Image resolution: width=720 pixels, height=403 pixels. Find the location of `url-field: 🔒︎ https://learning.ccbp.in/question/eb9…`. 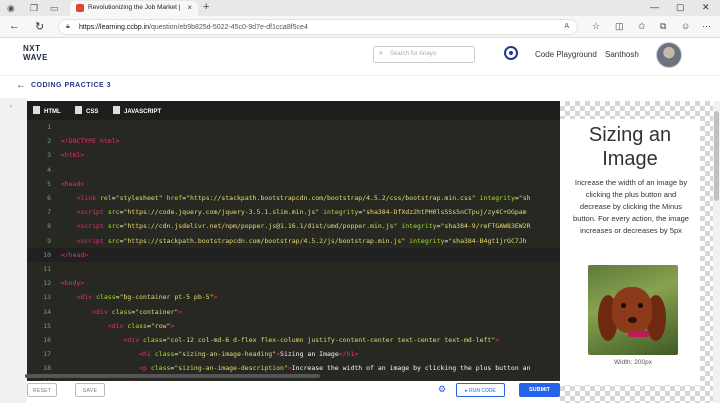

url-field: 🔒︎ https://learning.ccbp.in/question/eb9… is located at coordinates (318, 27).